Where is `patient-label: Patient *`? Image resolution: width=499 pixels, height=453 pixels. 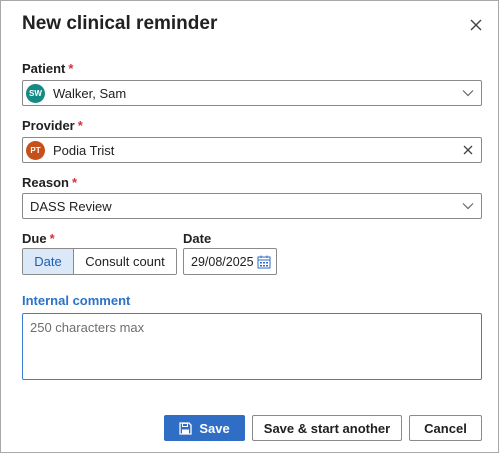 patient-label: Patient * is located at coordinates (47, 68).